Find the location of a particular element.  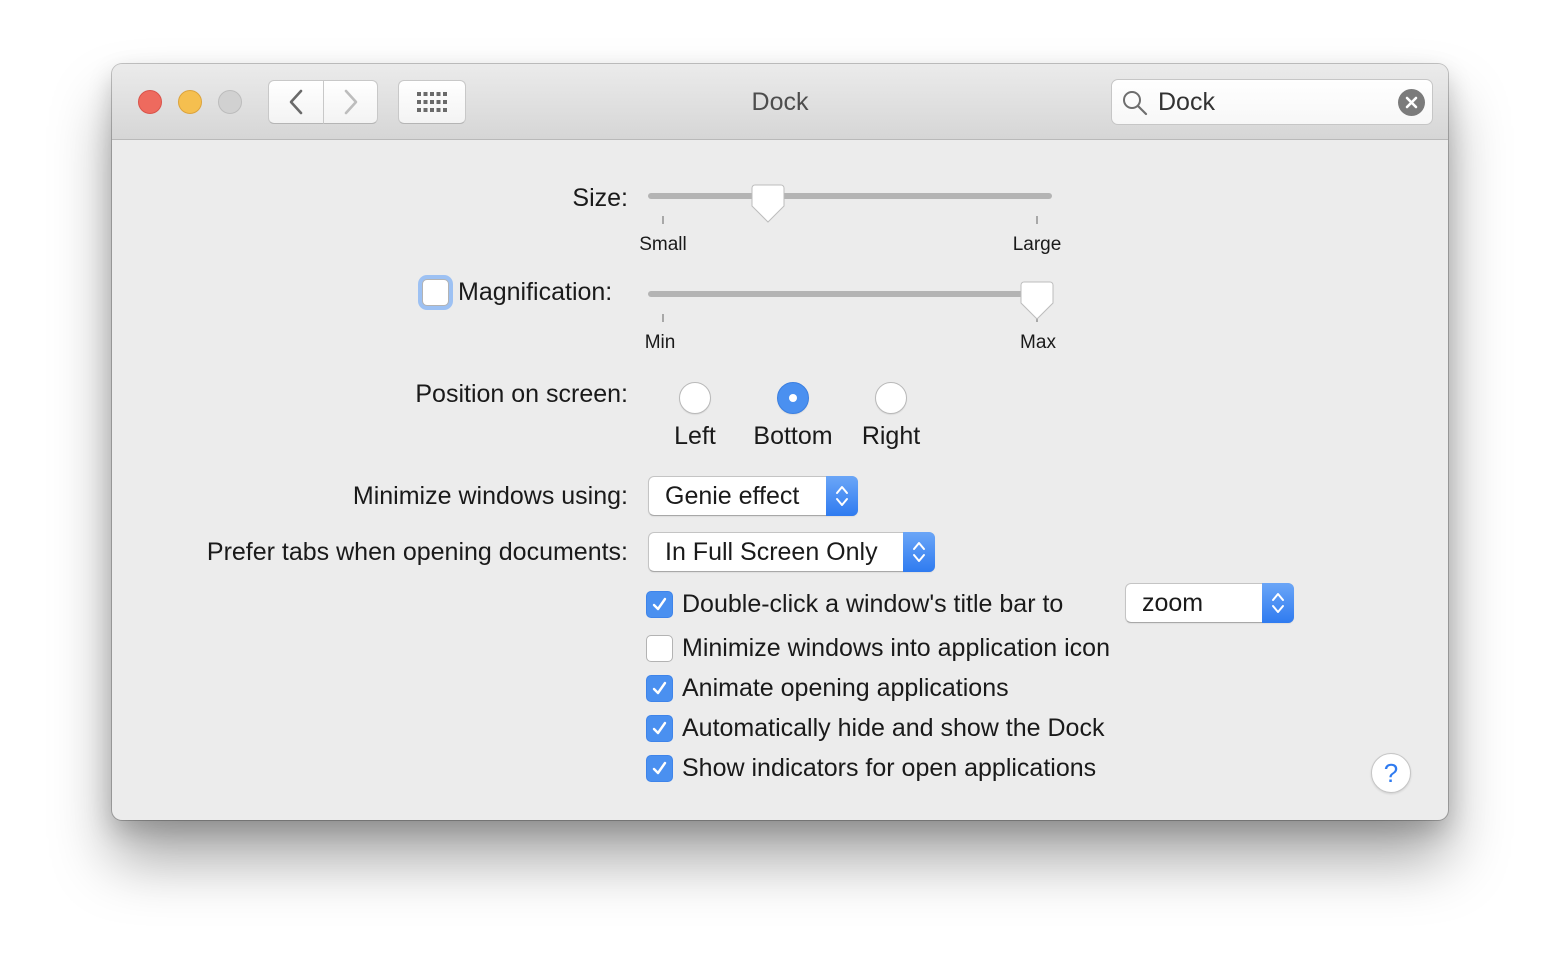

double-click-label: Double-click a window's title bar to is located at coordinates (872, 604).